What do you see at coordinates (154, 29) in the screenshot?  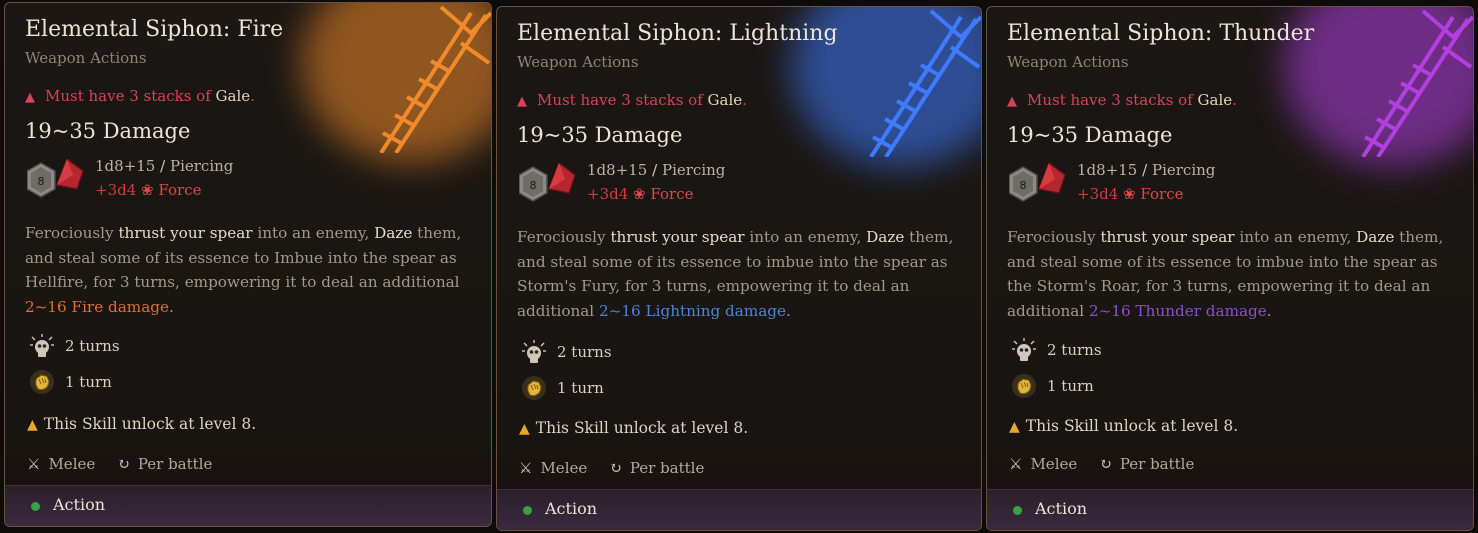 I see `skill-title: Elemental Siphon: Fire` at bounding box center [154, 29].